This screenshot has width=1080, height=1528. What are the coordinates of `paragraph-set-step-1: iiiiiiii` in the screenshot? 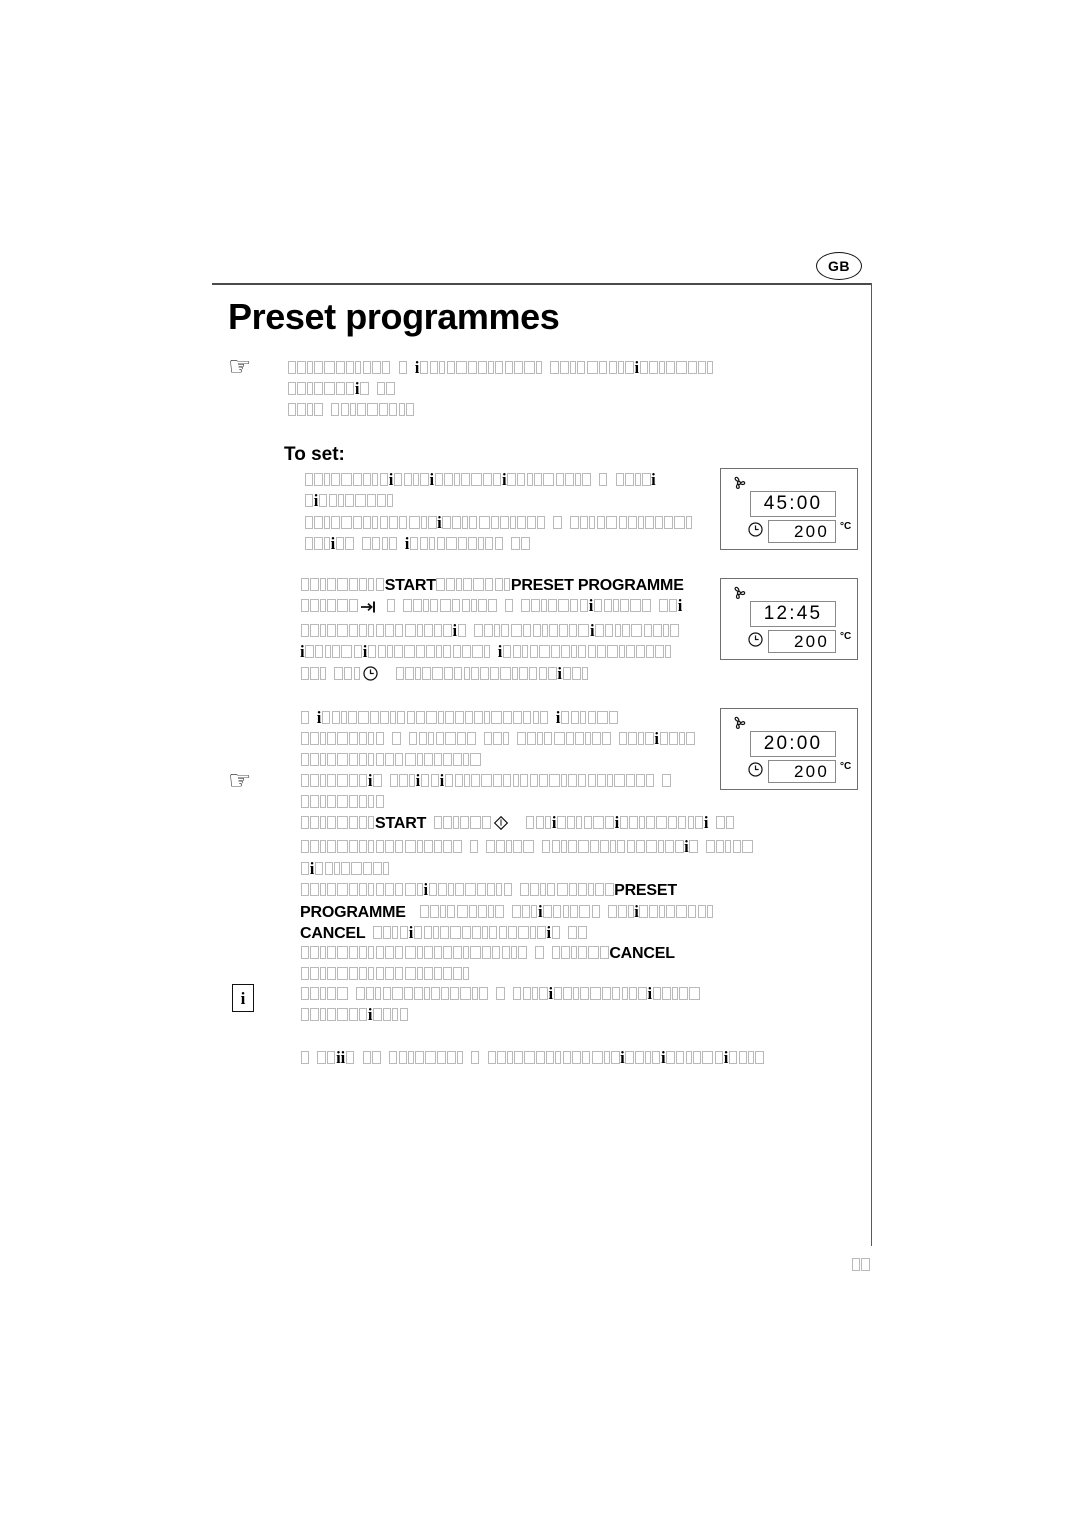 It's located at (509, 513).